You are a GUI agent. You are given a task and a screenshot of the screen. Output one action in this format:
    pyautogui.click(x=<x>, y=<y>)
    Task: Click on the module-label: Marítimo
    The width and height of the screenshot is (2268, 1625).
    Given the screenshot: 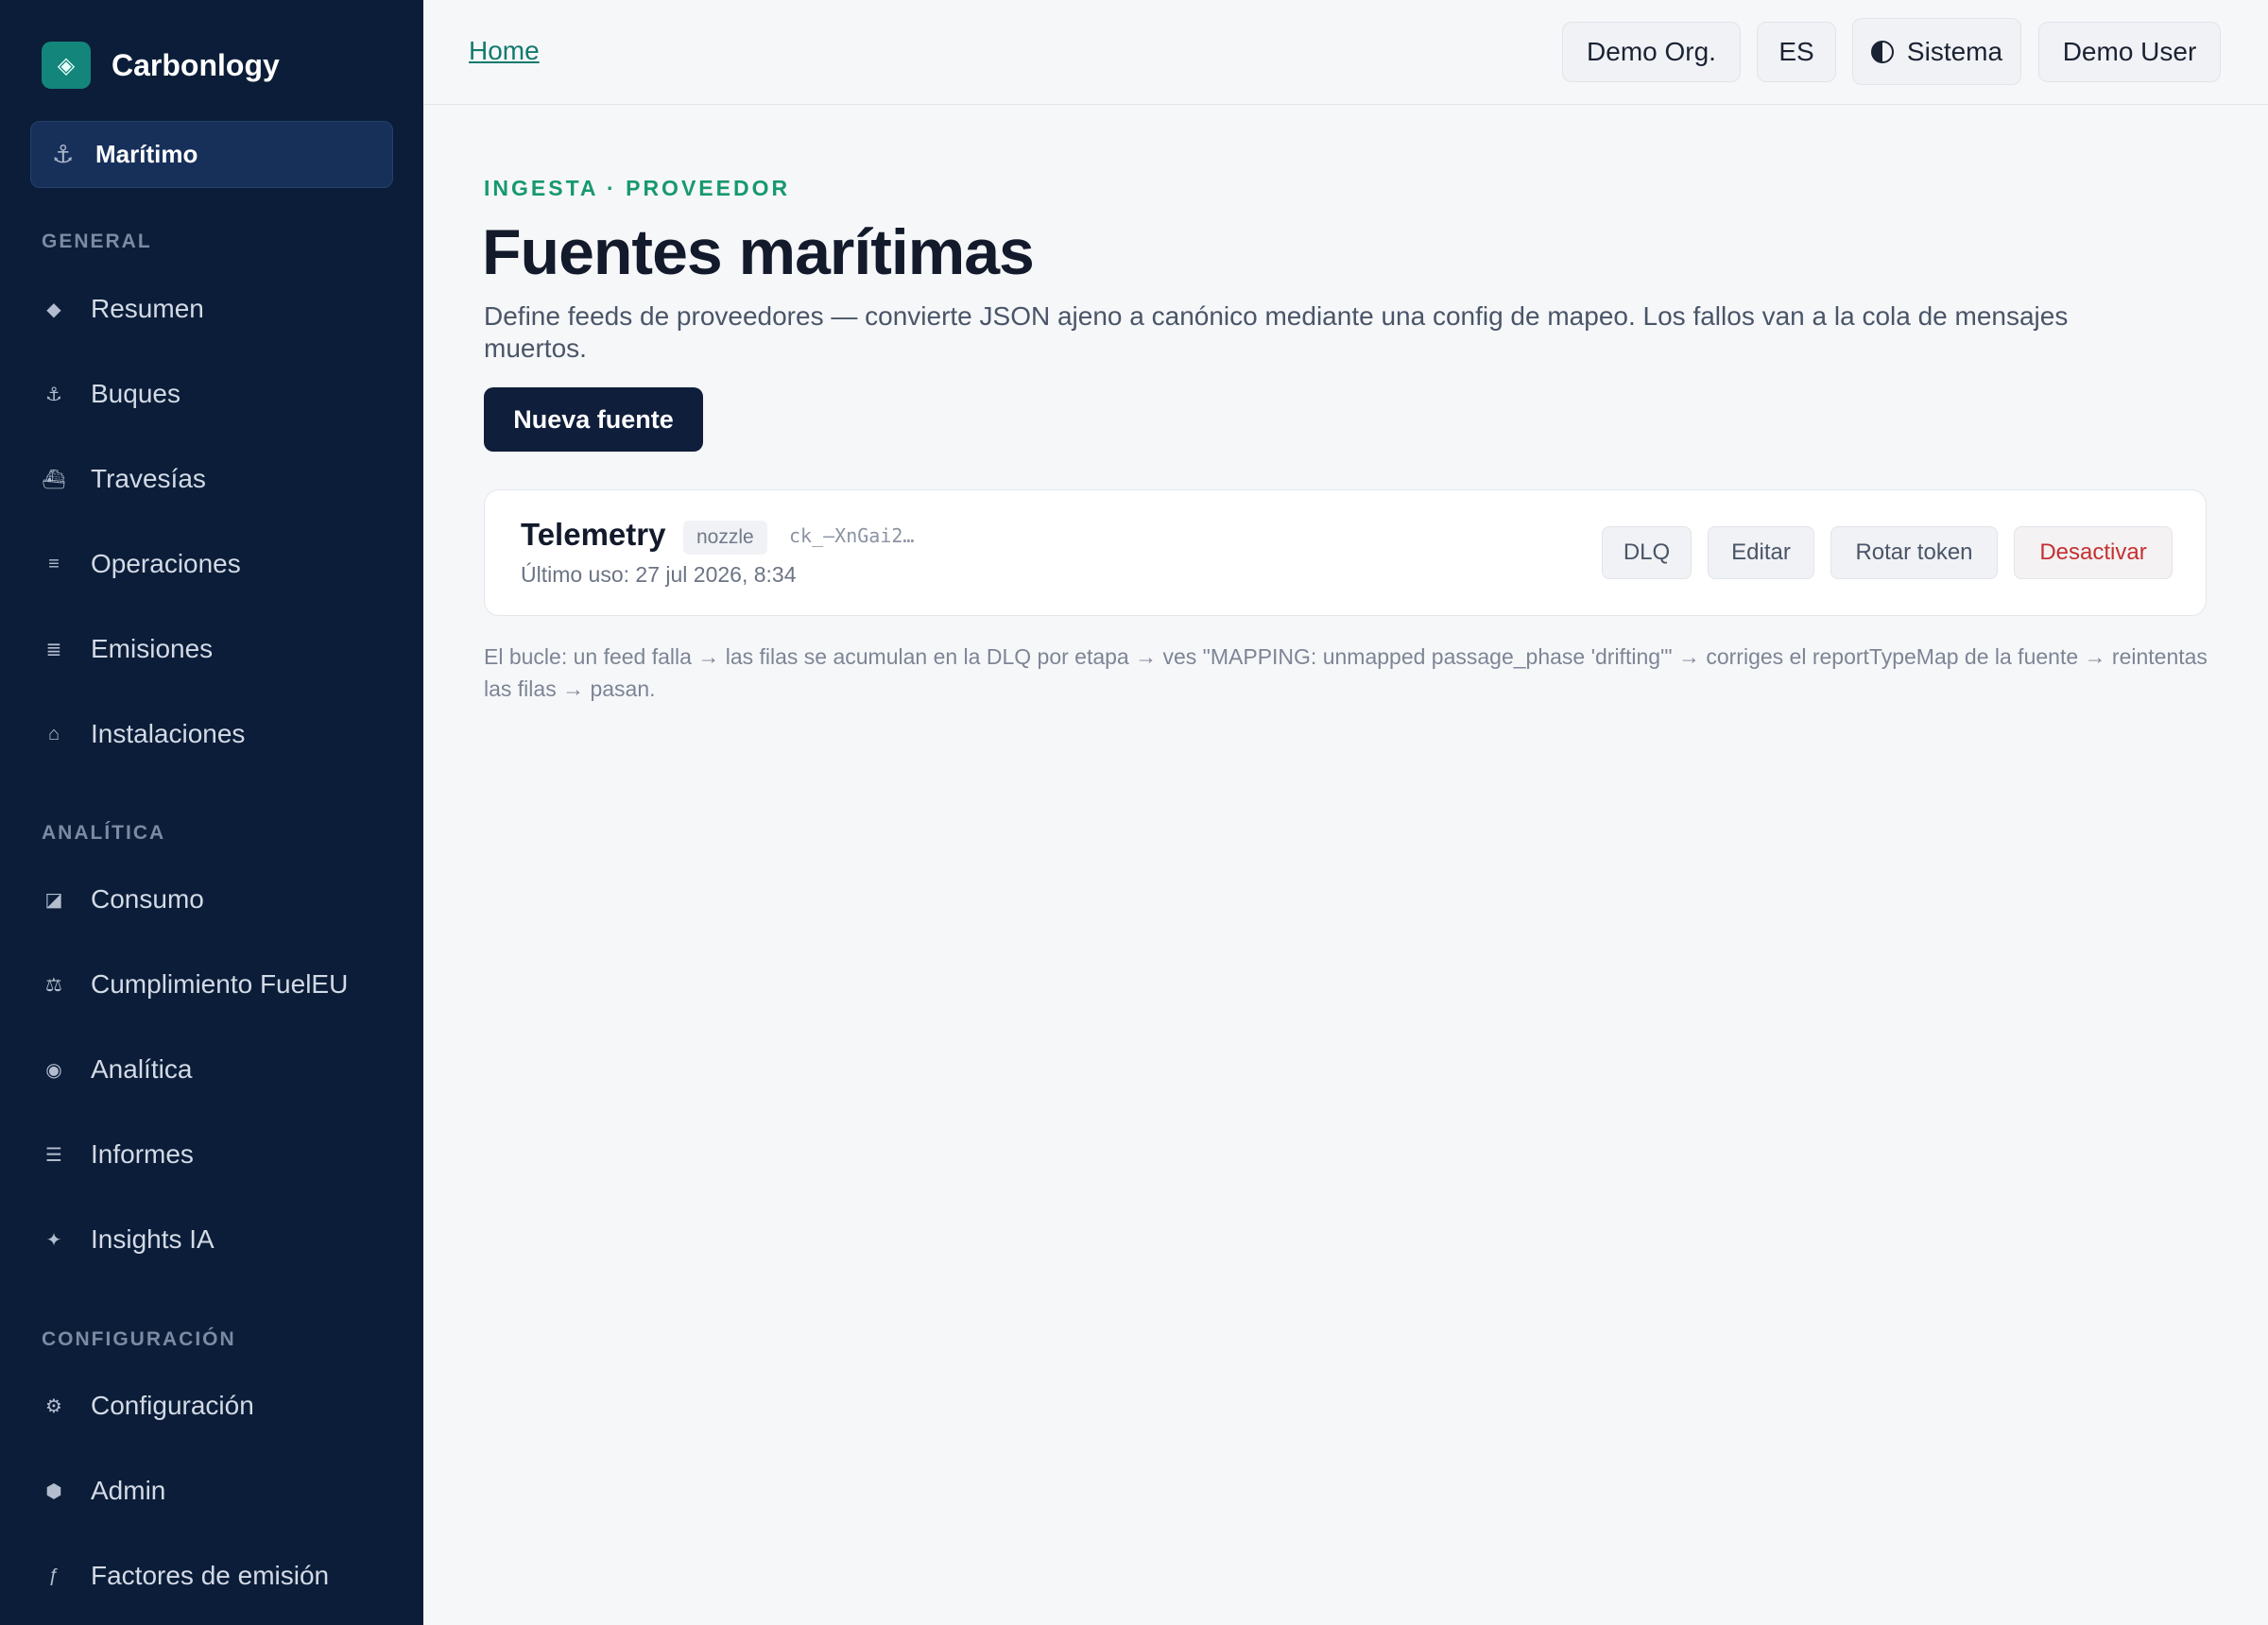 What is the action you would take?
    pyautogui.click(x=146, y=154)
    